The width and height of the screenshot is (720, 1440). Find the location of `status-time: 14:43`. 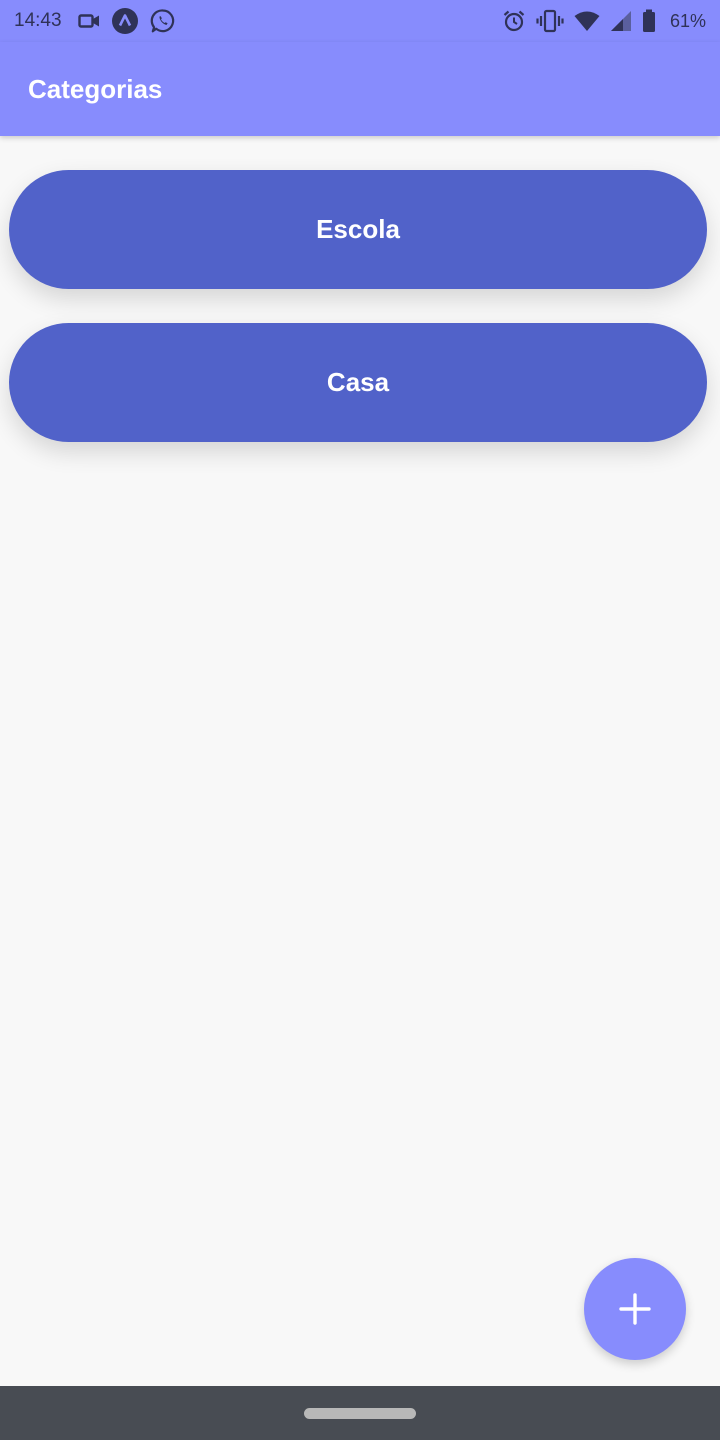

status-time: 14:43 is located at coordinates (38, 20).